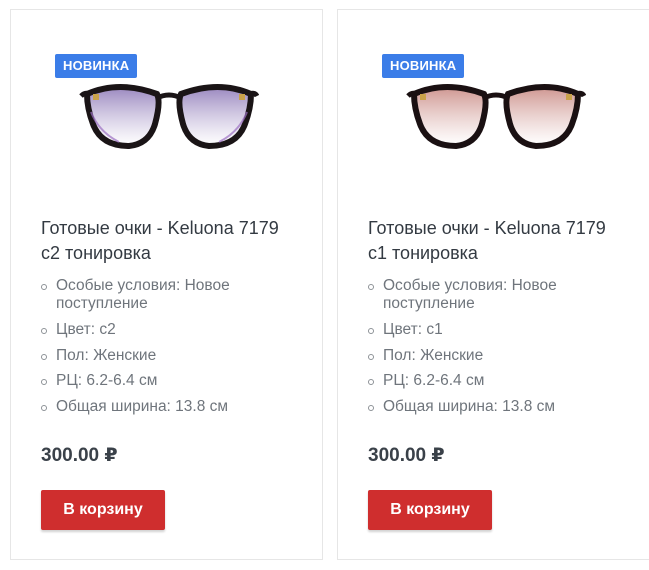 This screenshot has height=570, width=649. I want to click on product-title: Готовые очки - Keluona 7179 c2 тонировка, so click(176, 241).